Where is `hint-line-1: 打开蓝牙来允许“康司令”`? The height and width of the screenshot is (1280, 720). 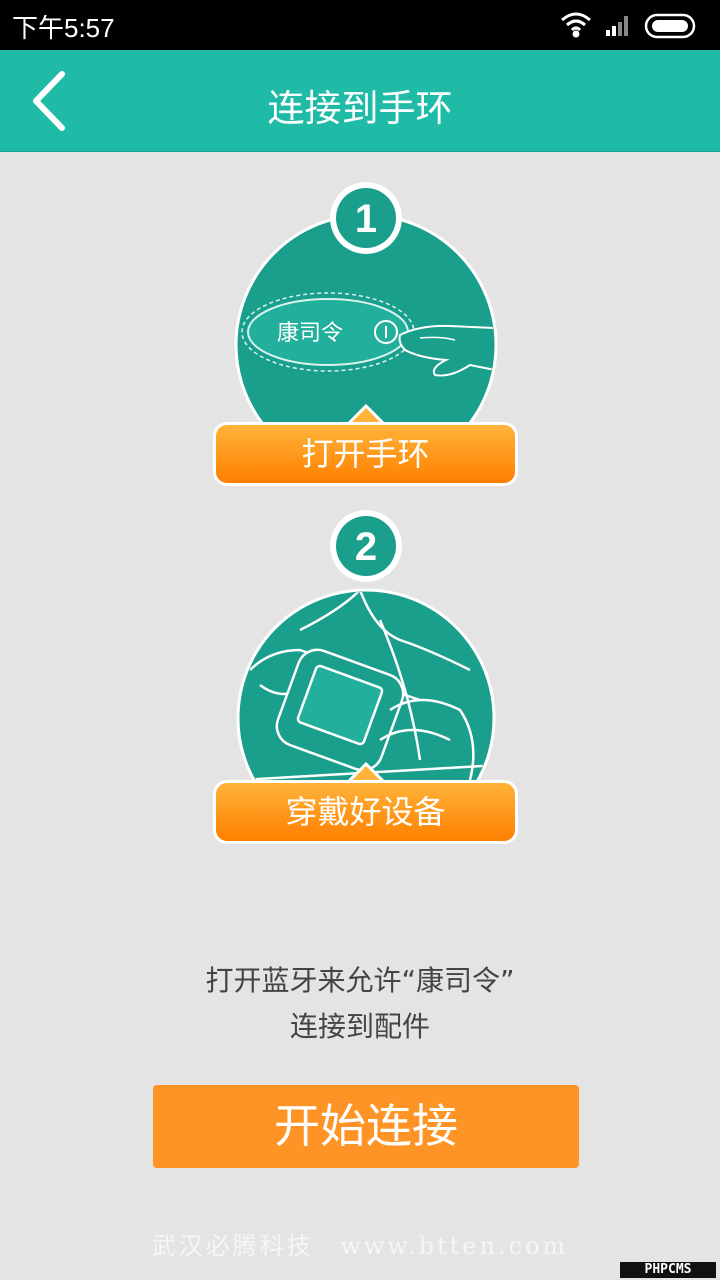 hint-line-1: 打开蓝牙来允许“康司令” is located at coordinates (360, 980).